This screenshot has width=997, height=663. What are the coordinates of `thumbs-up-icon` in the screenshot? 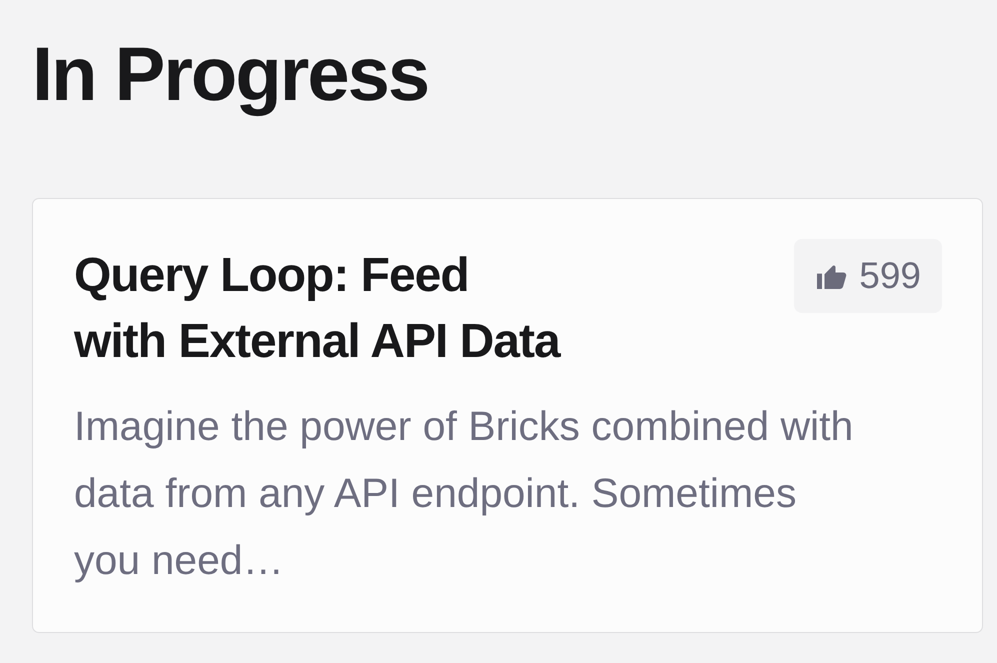 It's located at (832, 276).